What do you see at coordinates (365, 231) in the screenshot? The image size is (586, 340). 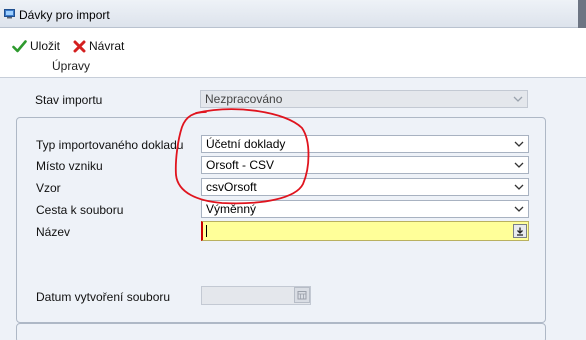 I see `nazev-input` at bounding box center [365, 231].